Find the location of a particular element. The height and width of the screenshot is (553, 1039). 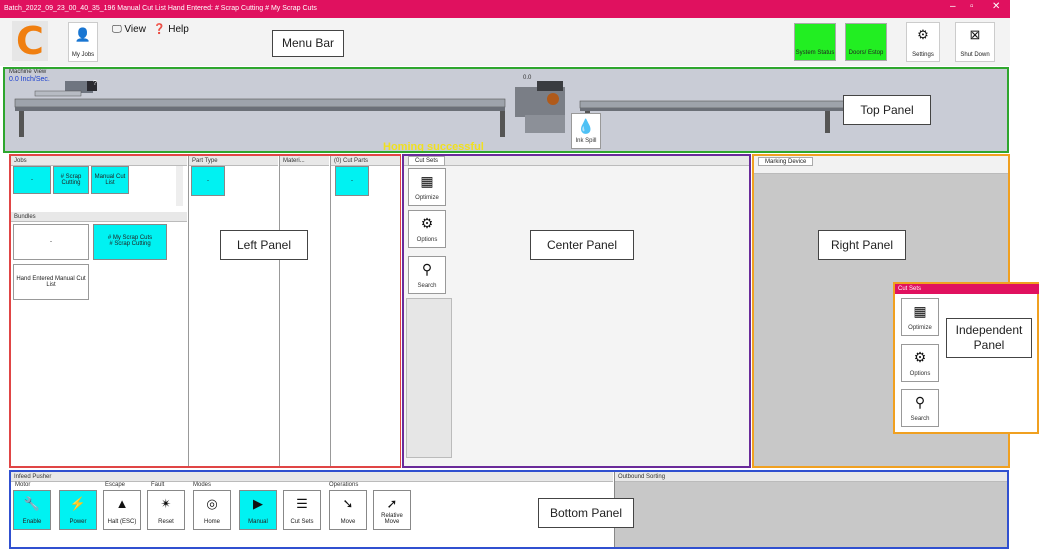

manual-button: ▶ Manual is located at coordinates (258, 510).